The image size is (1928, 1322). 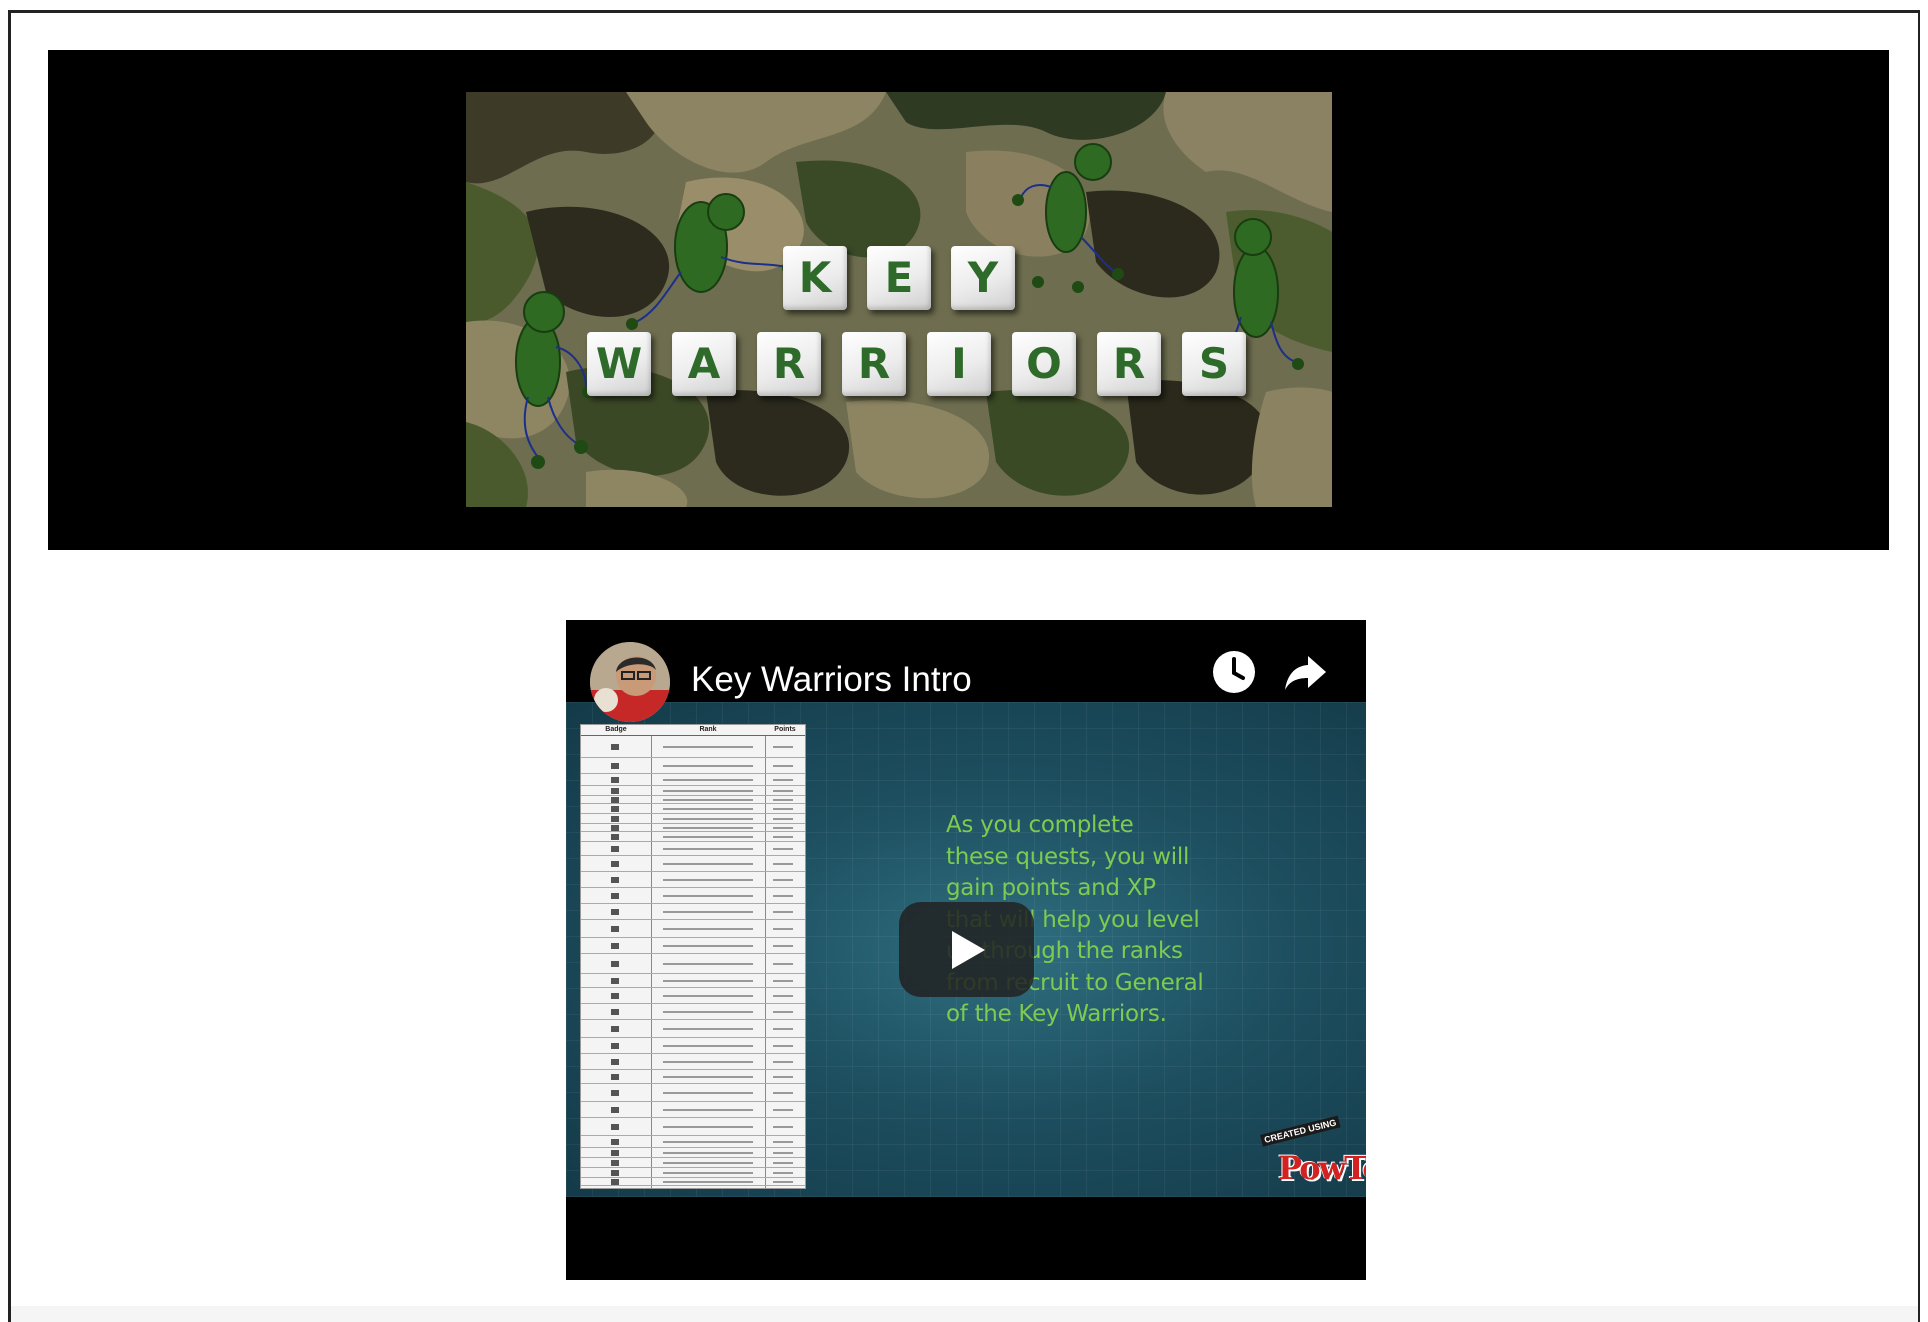 I want to click on logo-tiles: K E Y W A R R I O R S, so click(x=899, y=299).